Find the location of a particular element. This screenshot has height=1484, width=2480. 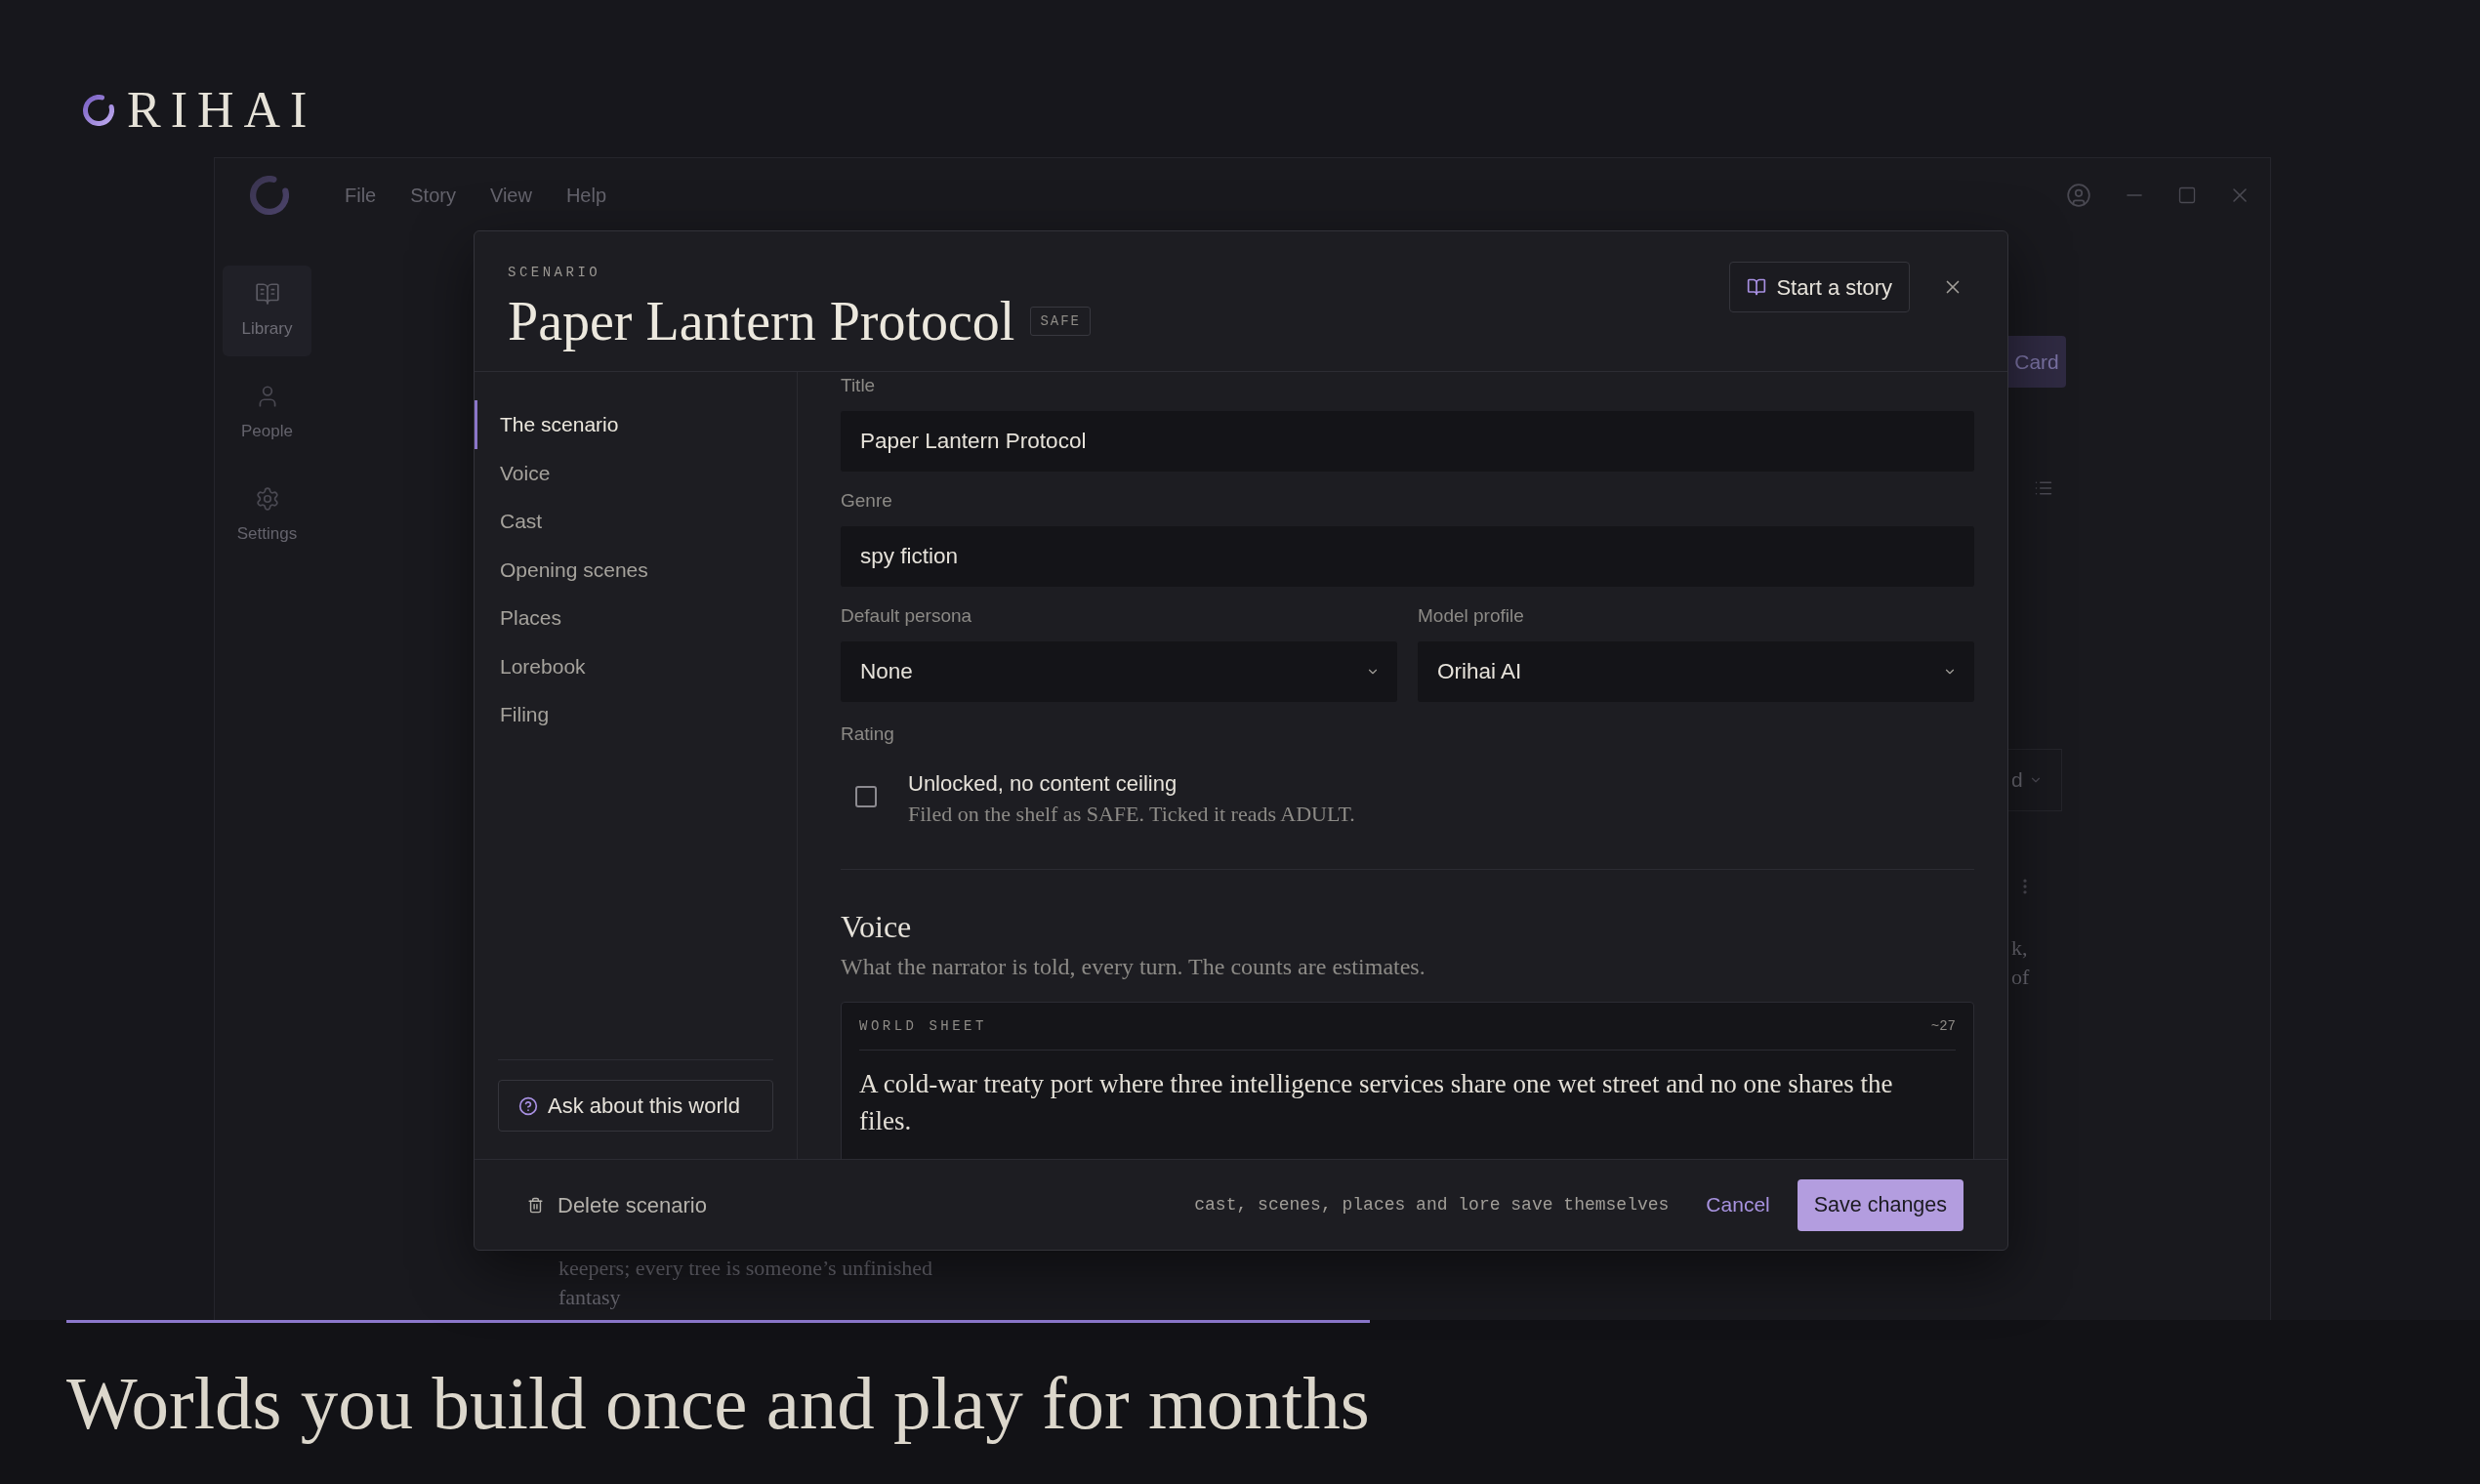

section-heading: Voice is located at coordinates (876, 927).